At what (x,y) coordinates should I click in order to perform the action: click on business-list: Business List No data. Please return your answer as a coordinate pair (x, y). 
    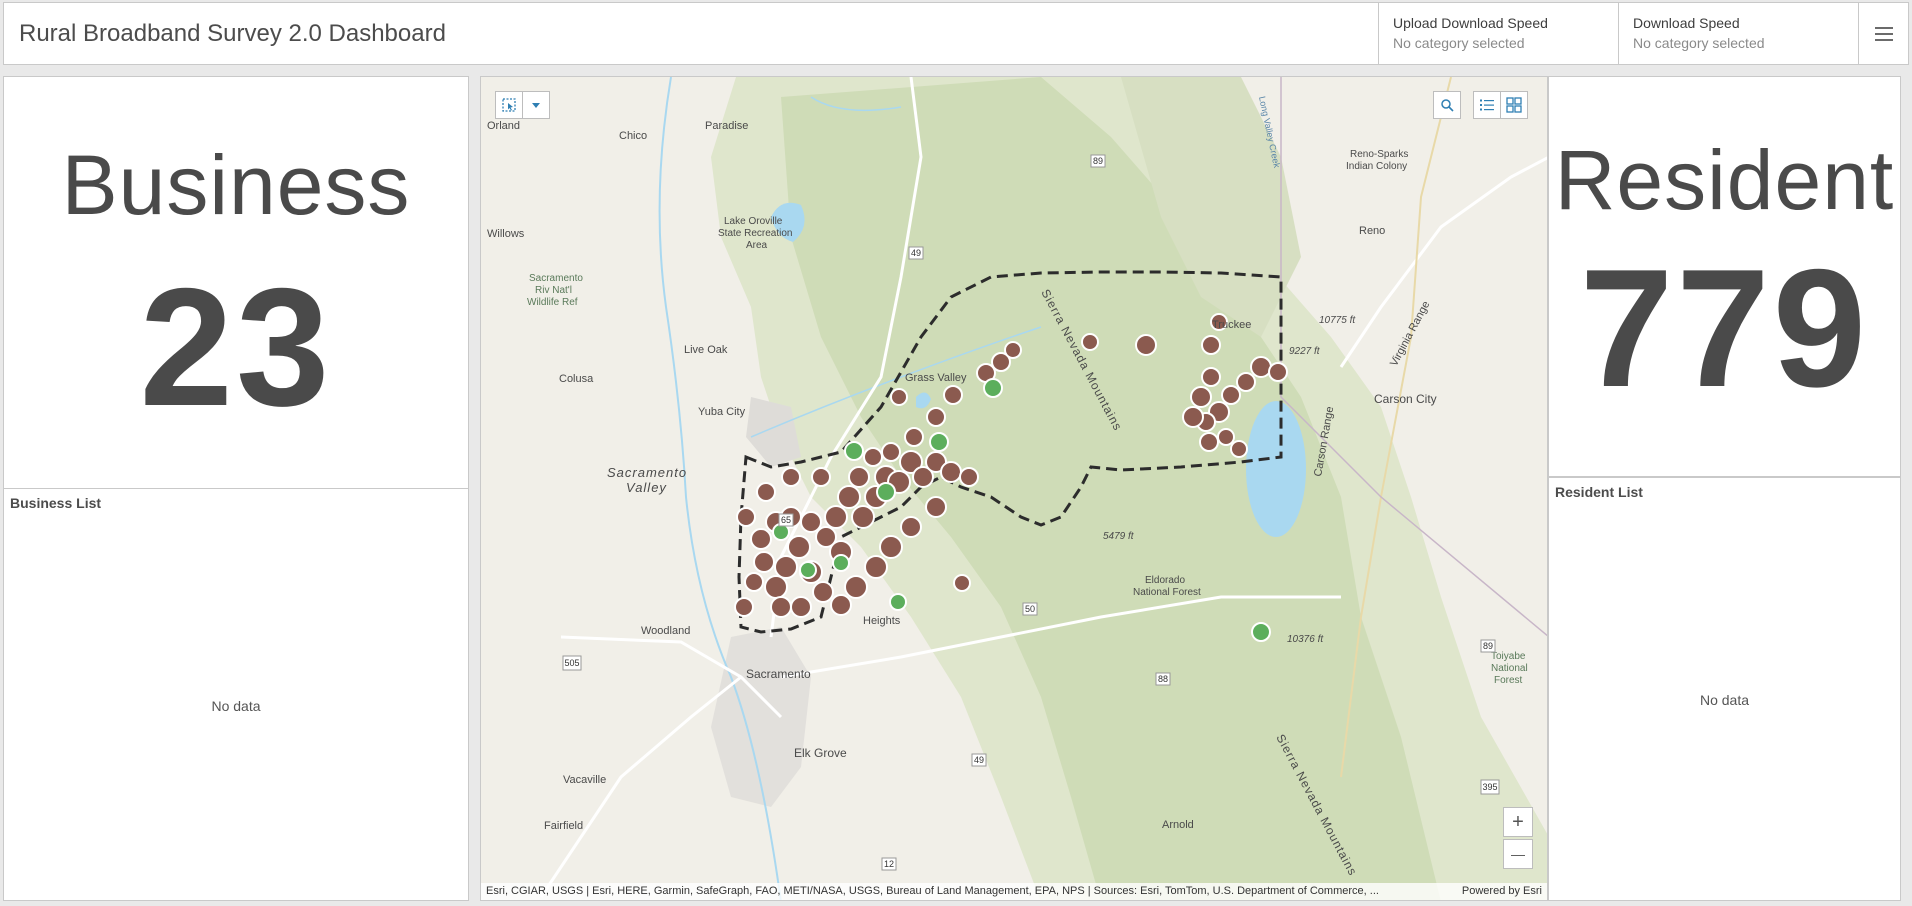
    Looking at the image, I should click on (236, 694).